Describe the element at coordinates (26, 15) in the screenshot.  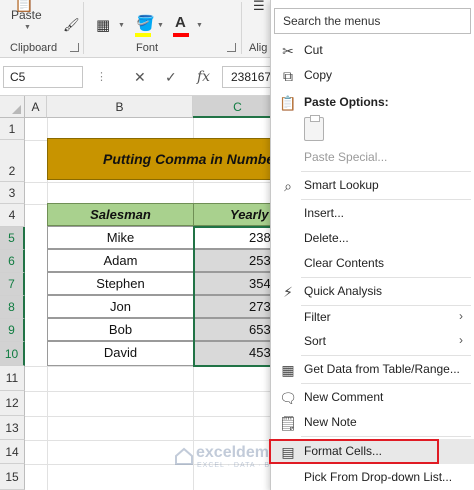
I see `paste-button-label: Paste` at that location.